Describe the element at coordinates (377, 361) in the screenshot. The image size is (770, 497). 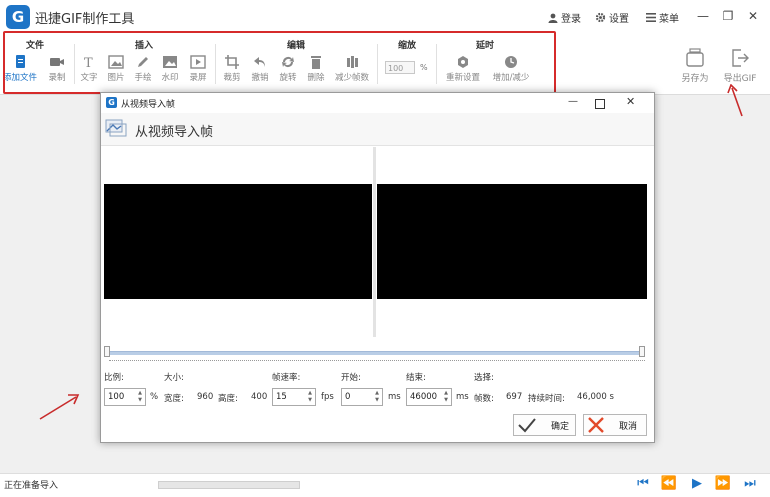
I see `slider-divider` at that location.